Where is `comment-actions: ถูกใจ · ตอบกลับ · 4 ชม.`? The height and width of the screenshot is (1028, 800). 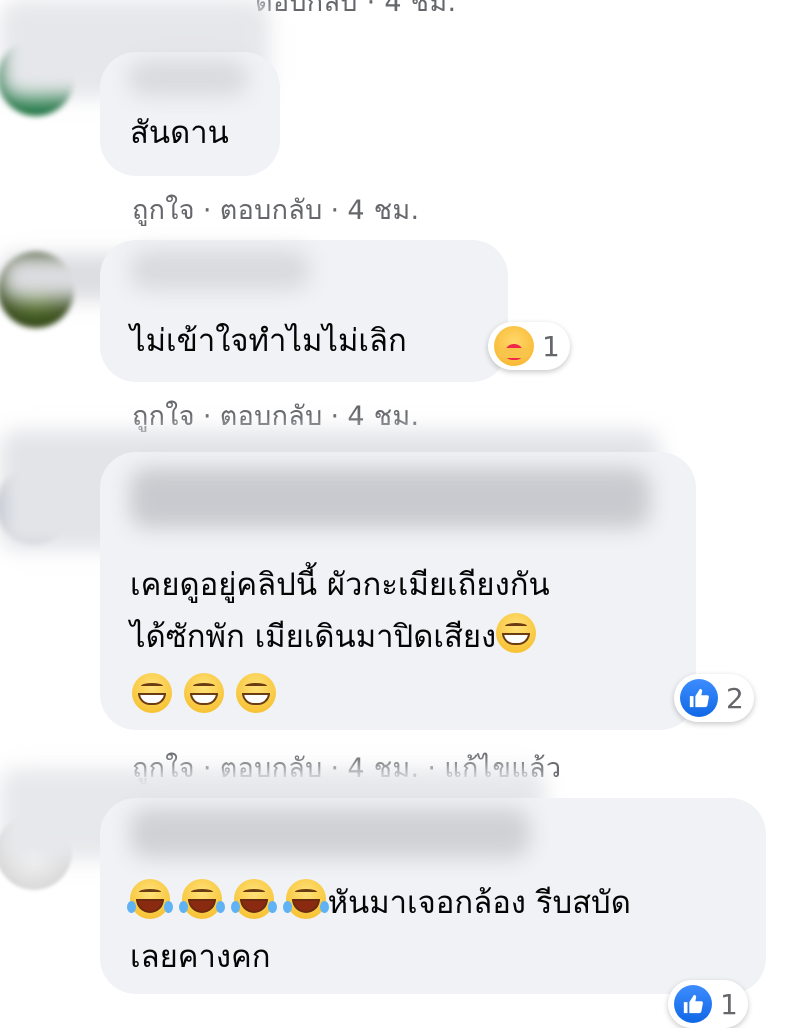
comment-actions: ถูกใจ · ตอบกลับ · 4 ชม. is located at coordinates (275, 209).